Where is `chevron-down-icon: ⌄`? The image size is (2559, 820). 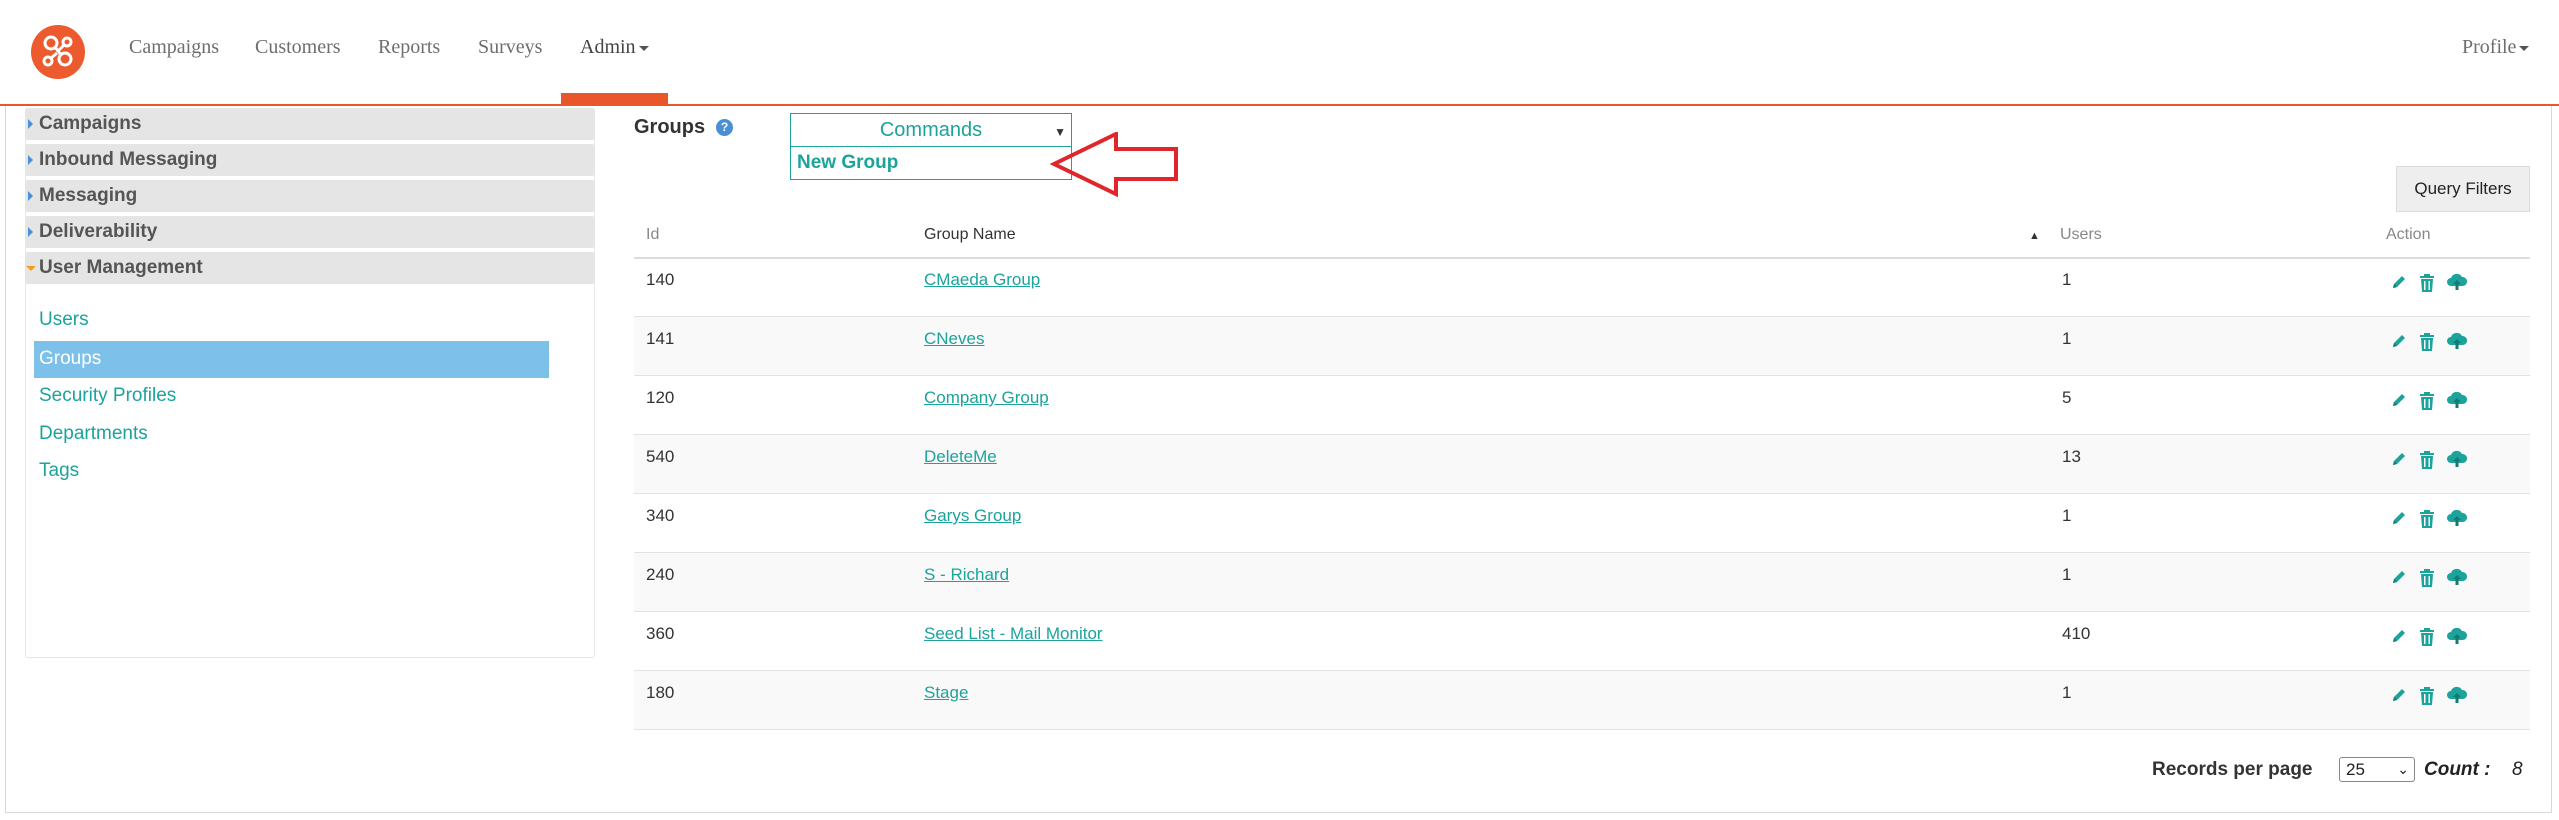 chevron-down-icon: ⌄ is located at coordinates (2403, 769).